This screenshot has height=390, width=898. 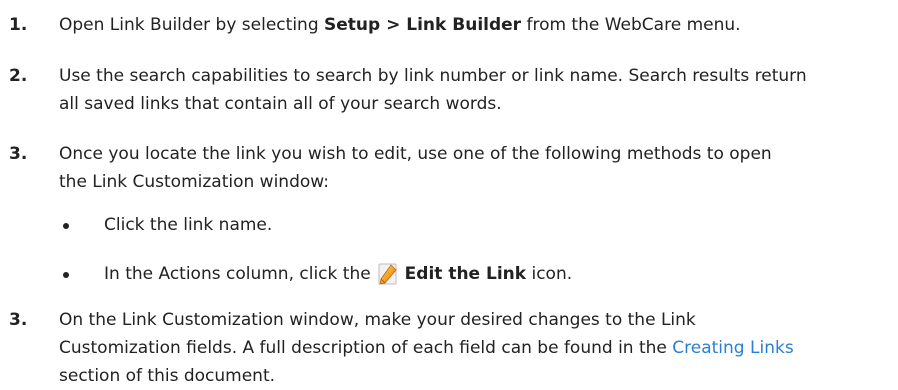 What do you see at coordinates (194, 182) in the screenshot?
I see `step-line: the Link Customization window:` at bounding box center [194, 182].